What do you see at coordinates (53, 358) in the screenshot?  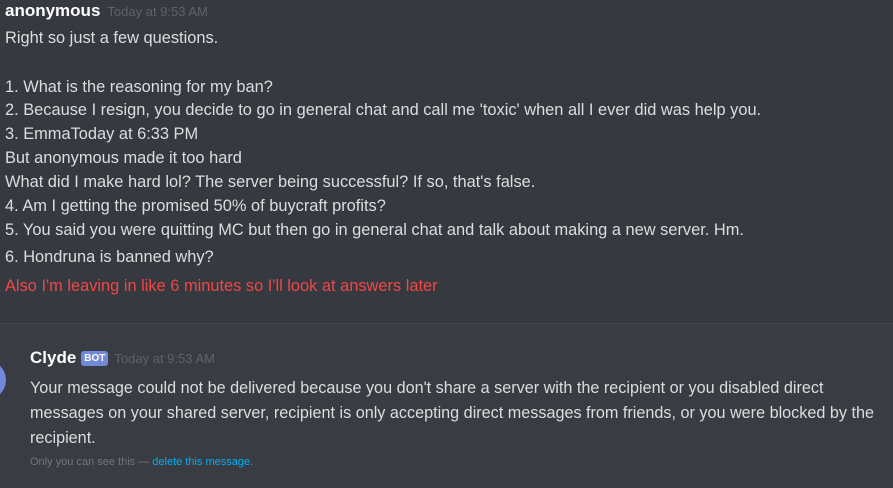 I see `author-name: Clyde` at bounding box center [53, 358].